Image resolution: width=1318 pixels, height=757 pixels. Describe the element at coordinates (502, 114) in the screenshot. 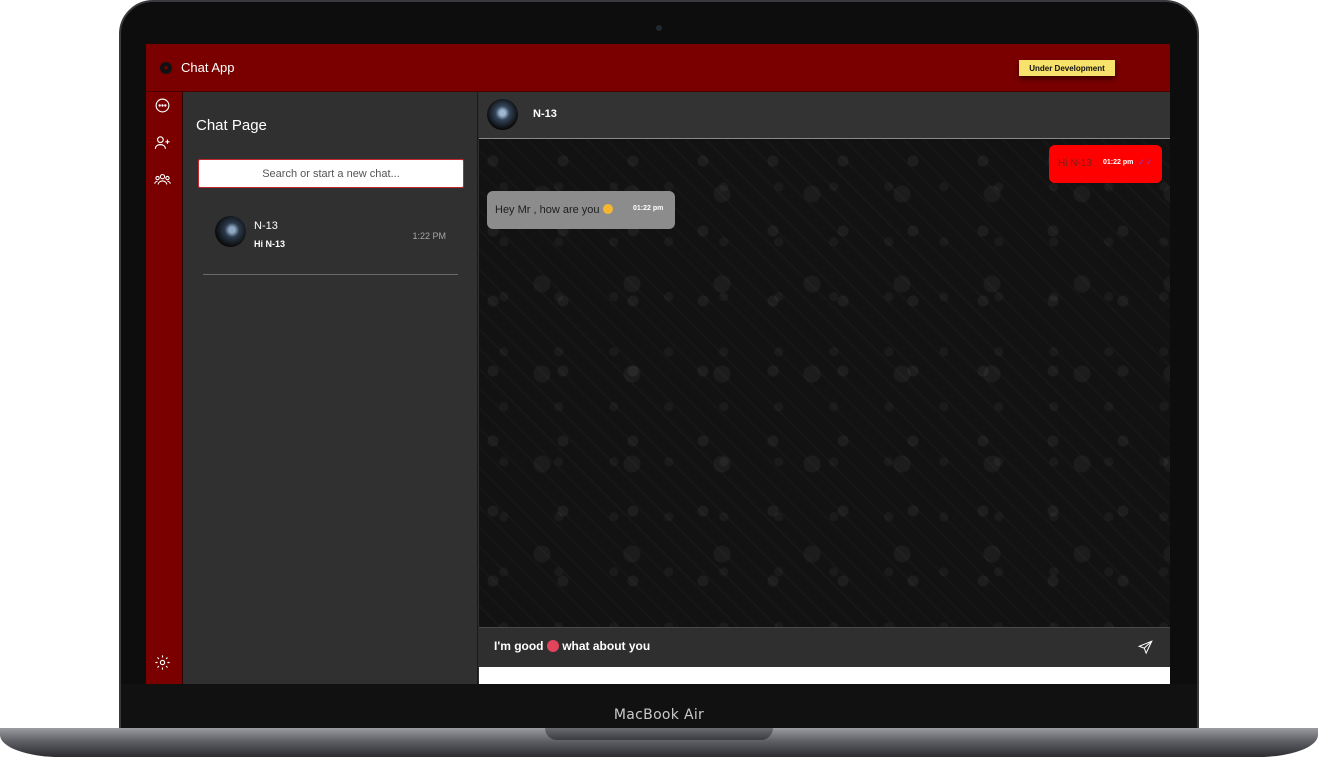

I see `contact-avatar` at that location.